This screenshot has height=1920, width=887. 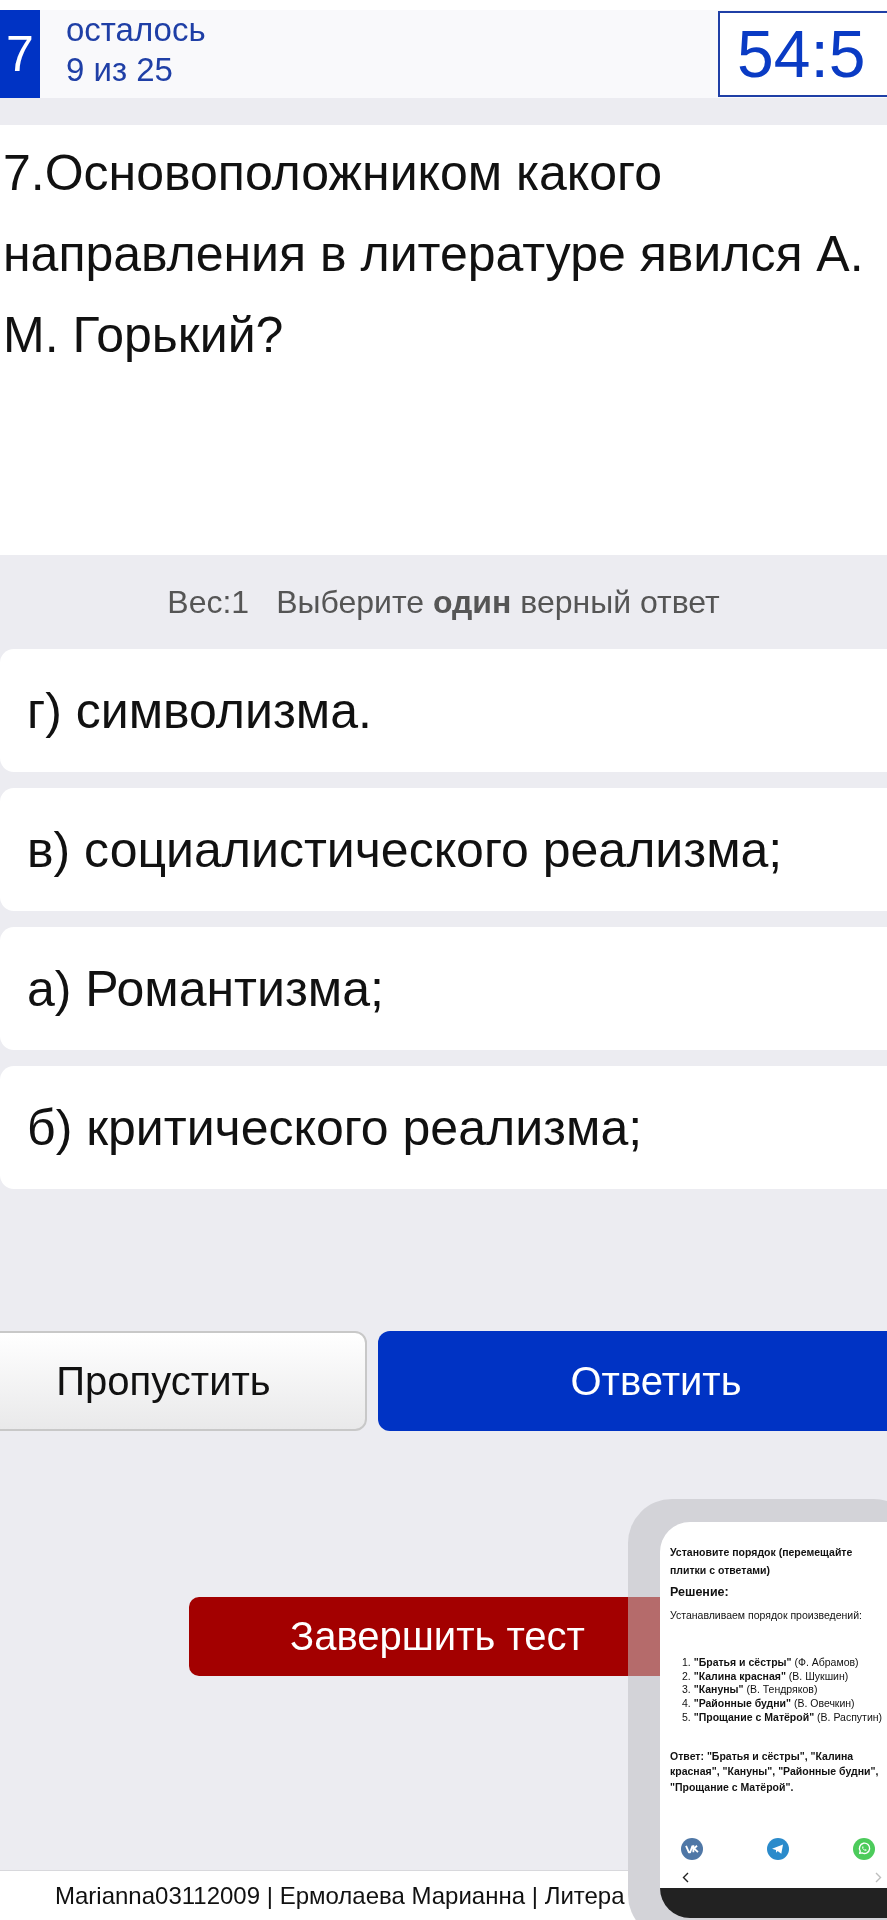 What do you see at coordinates (762, 1704) in the screenshot?
I see `solution-step: 4. "Районные будни" (В. Овечкин)` at bounding box center [762, 1704].